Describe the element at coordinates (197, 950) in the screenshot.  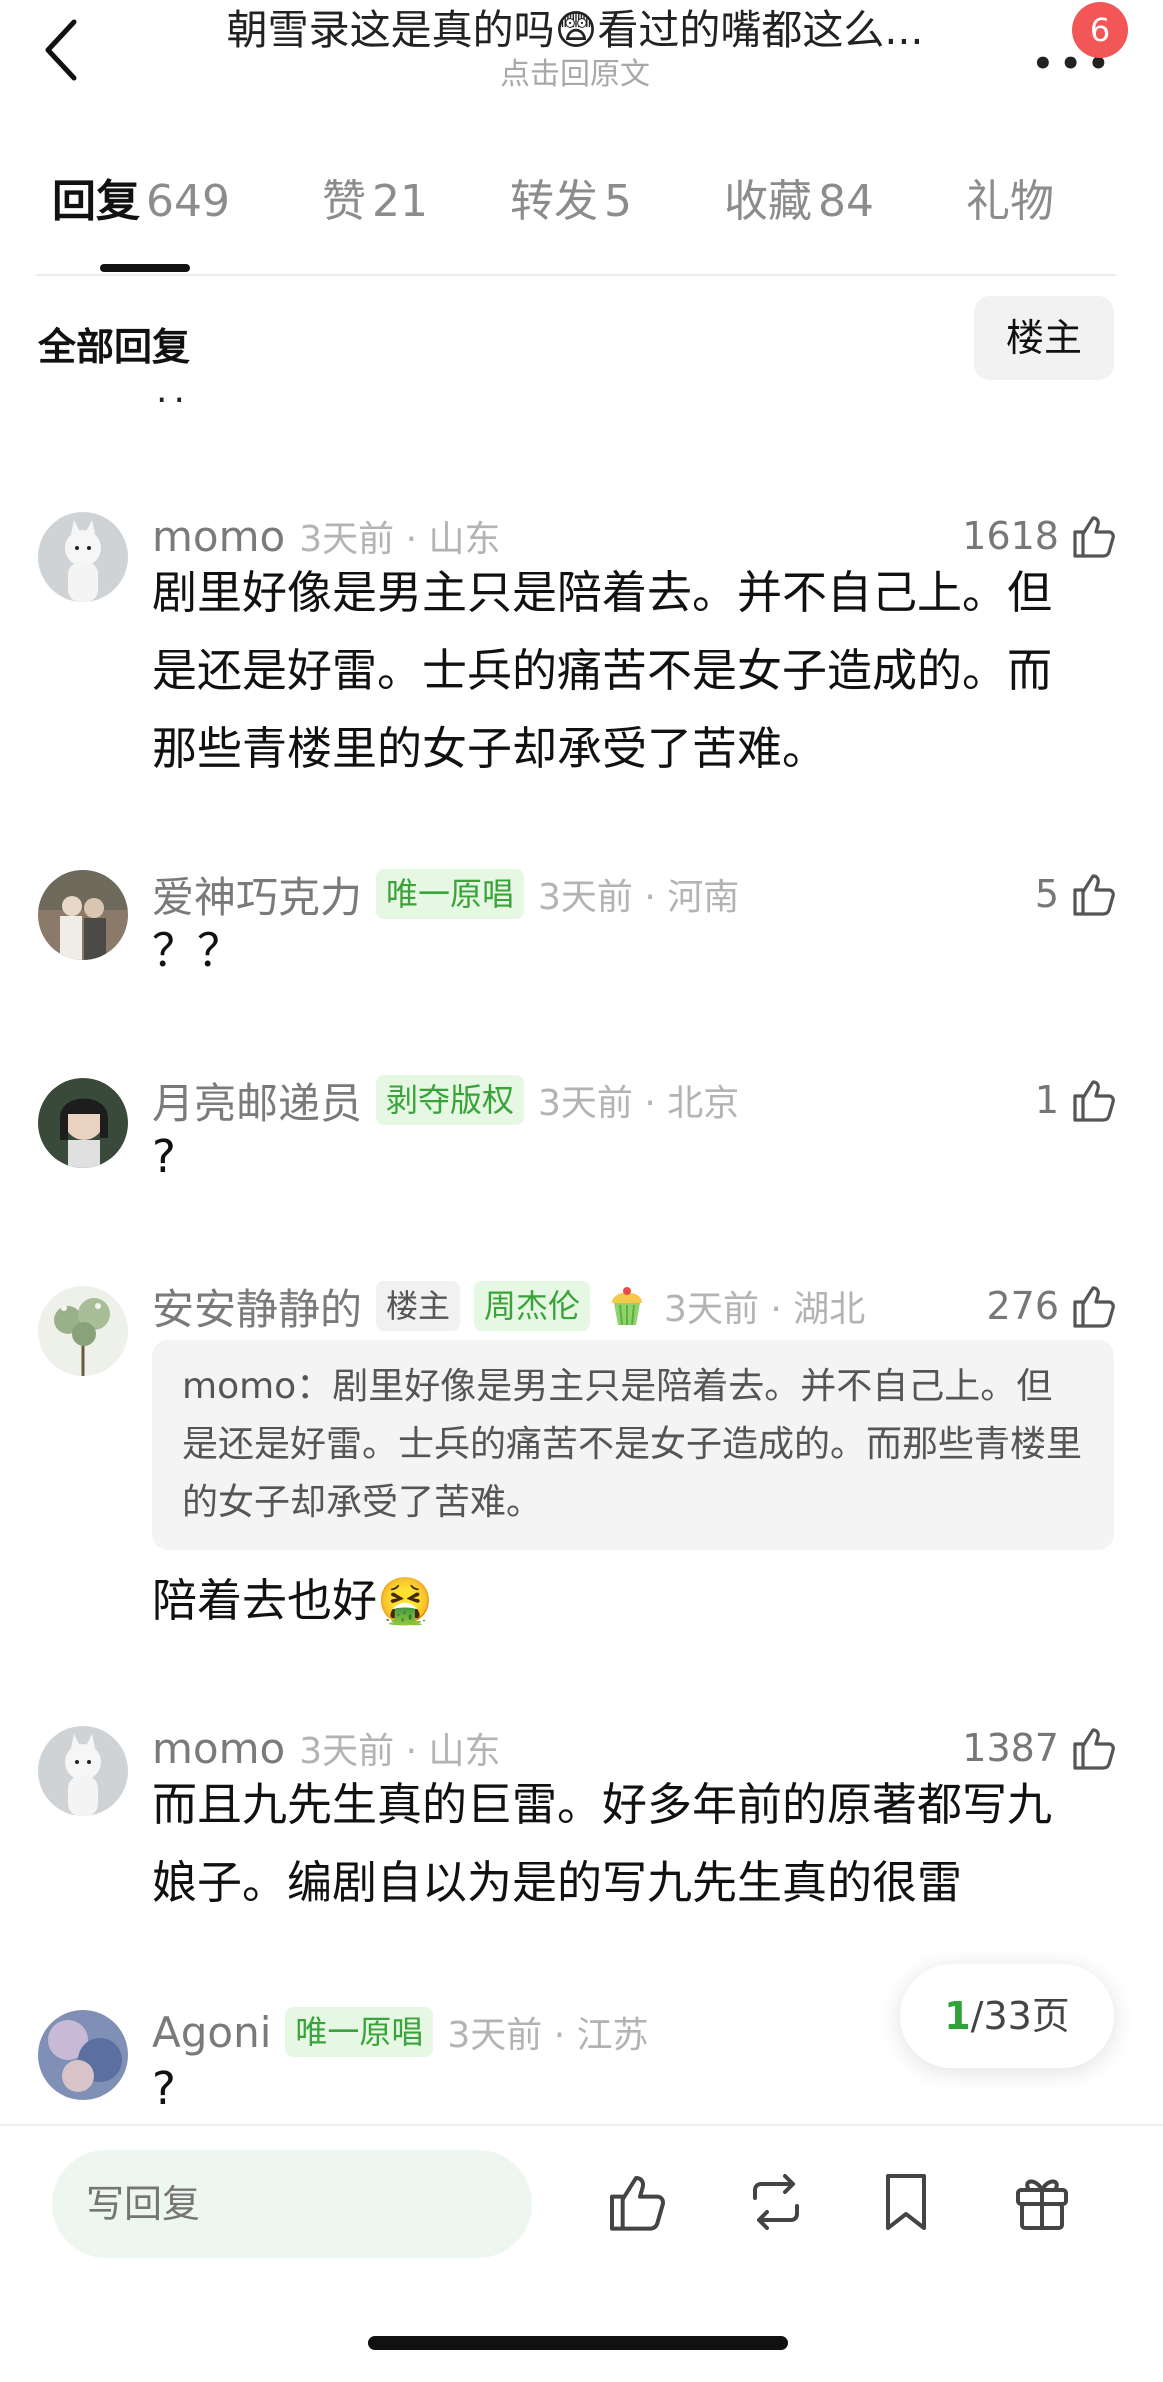
I see `comment-text: ？？` at that location.